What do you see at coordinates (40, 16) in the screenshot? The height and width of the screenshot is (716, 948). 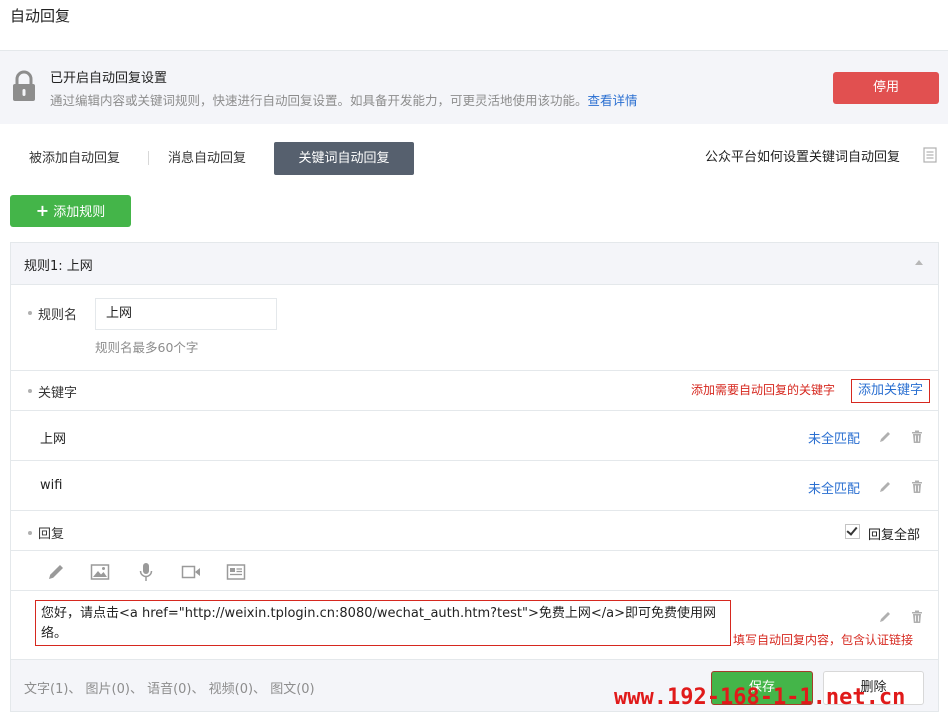 I see `page-title: 自动回复` at bounding box center [40, 16].